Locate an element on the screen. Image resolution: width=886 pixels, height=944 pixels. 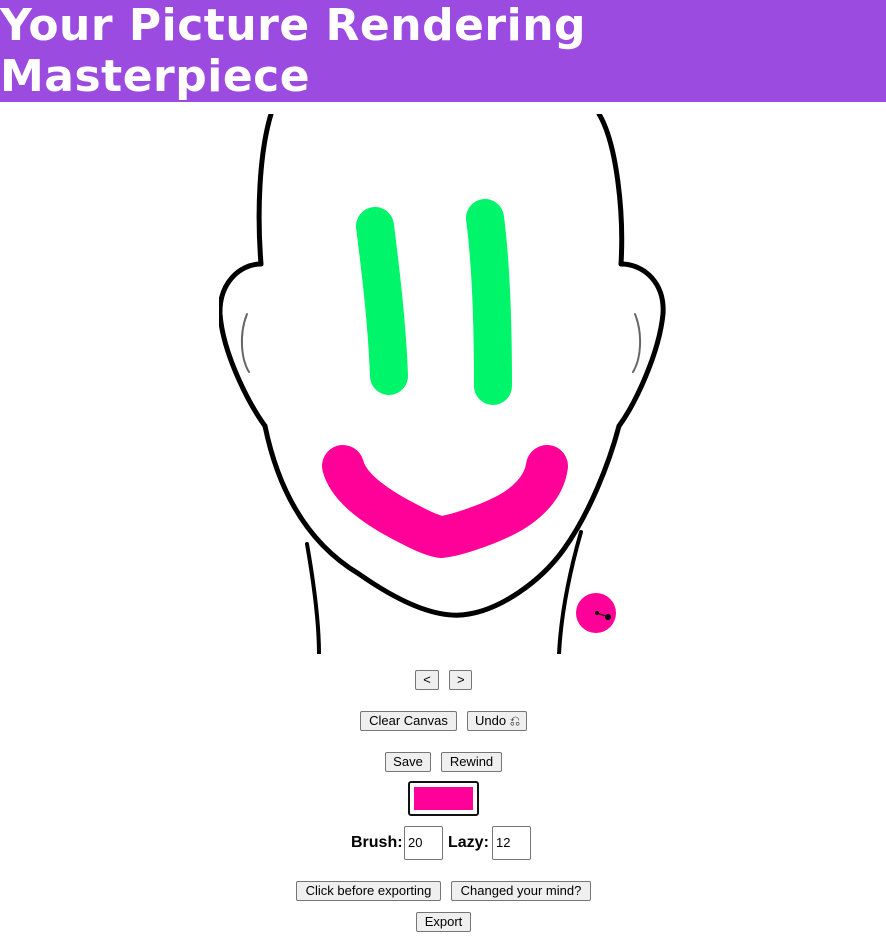
save-button: Save is located at coordinates (408, 762).